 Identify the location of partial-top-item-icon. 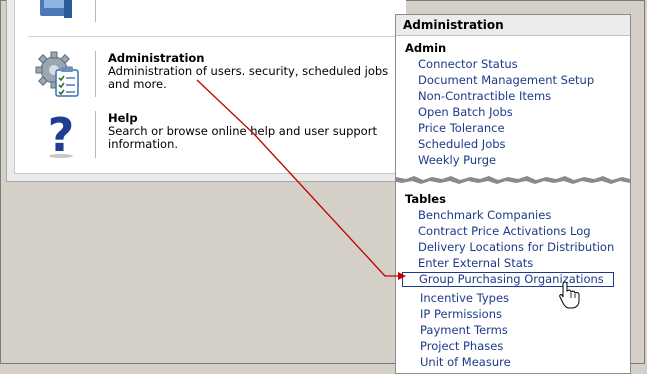
(58, 10).